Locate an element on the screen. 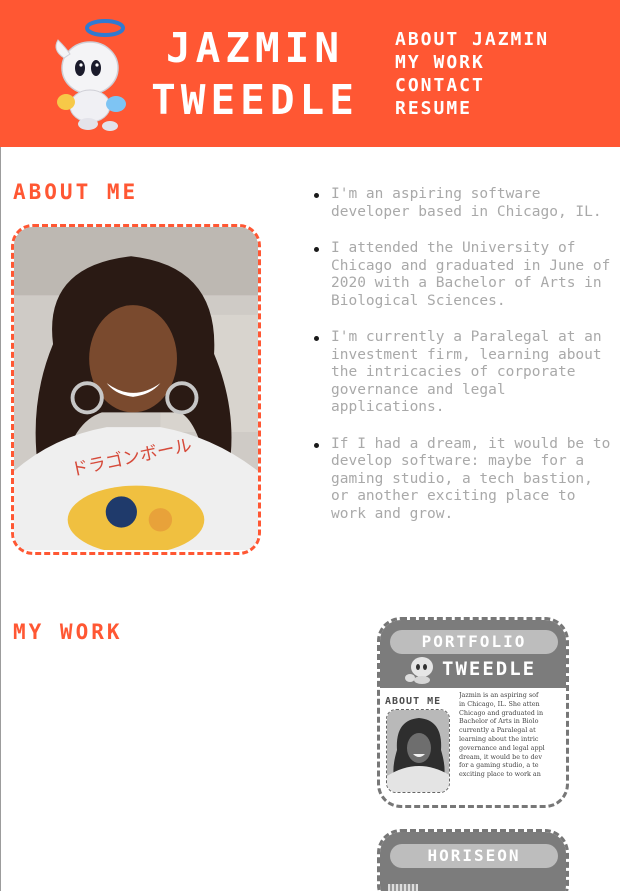 This screenshot has width=620, height=891. preview-bio-line: governance and legal appl is located at coordinates (502, 747).